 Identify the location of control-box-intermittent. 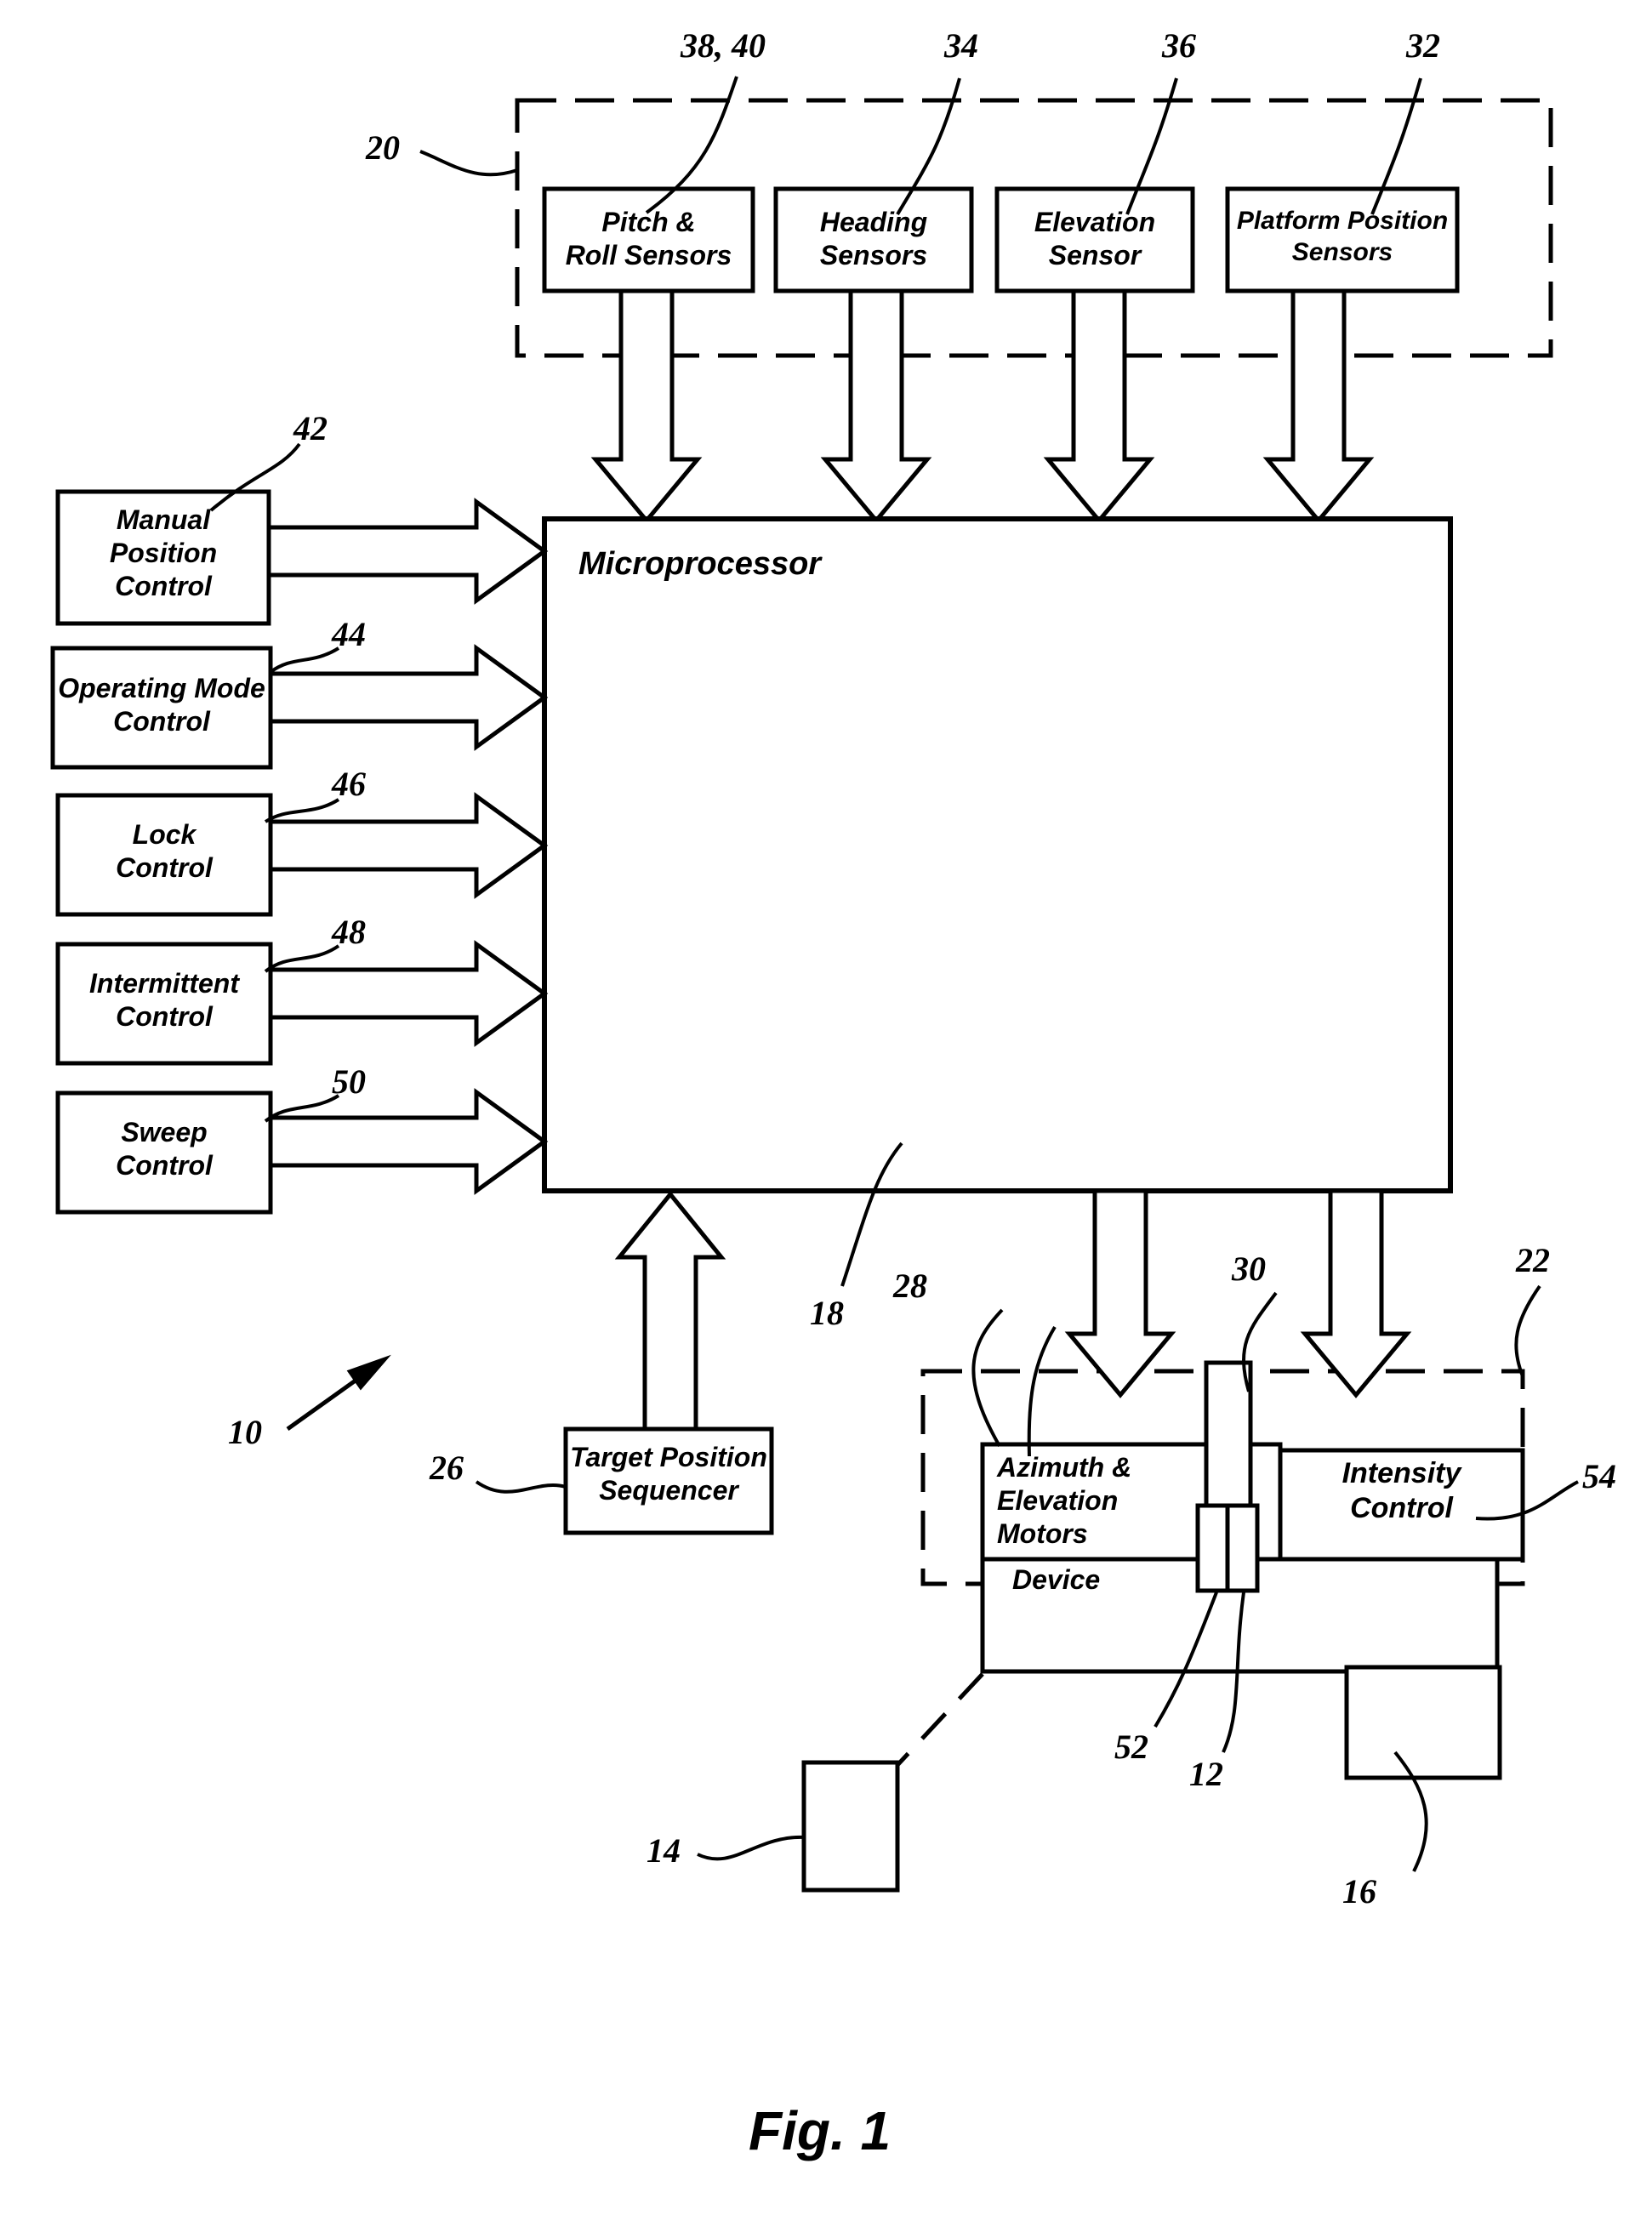
(164, 1004).